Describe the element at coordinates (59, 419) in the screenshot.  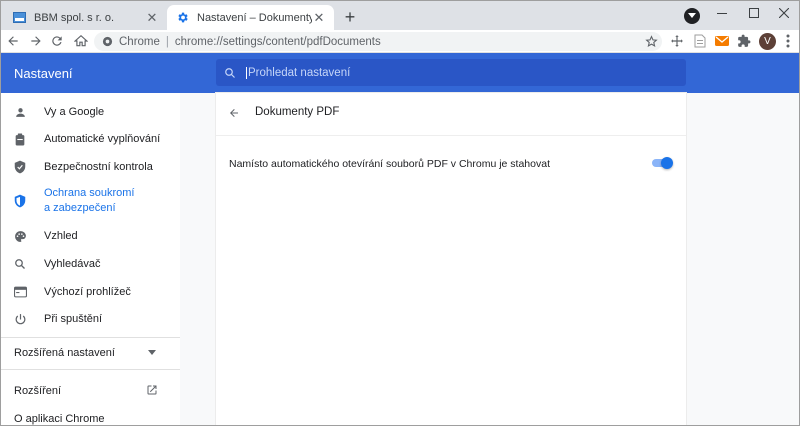
I see `sidebar-about-chrome: O aplikaci Chrome` at that location.